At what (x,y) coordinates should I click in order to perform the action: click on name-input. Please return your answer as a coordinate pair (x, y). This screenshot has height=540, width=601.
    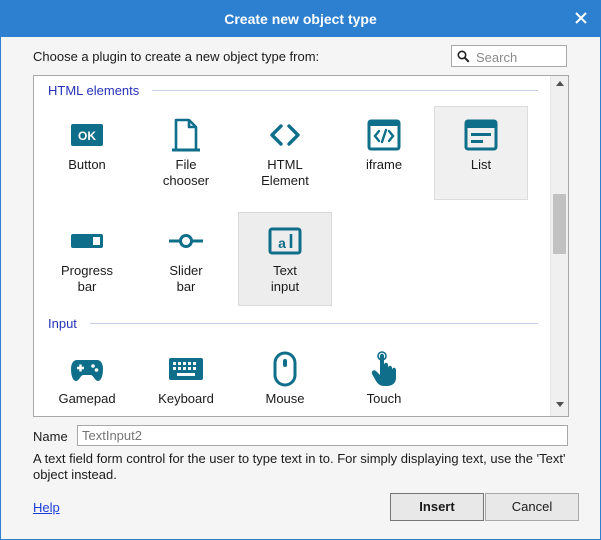
    Looking at the image, I should click on (322, 435).